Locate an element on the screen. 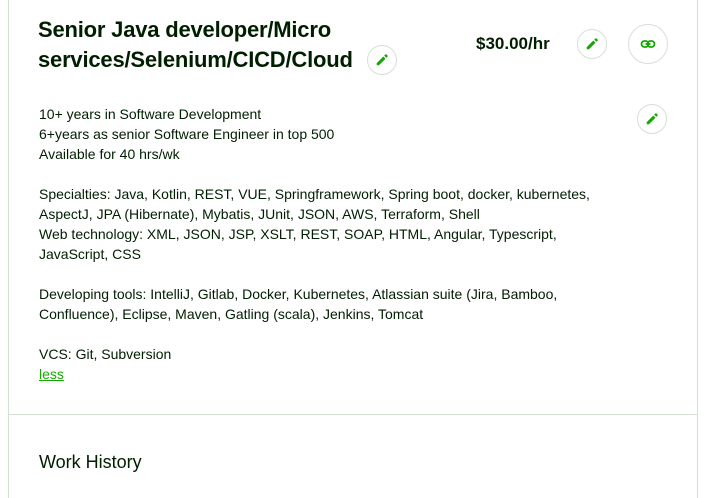 Image resolution: width=714 pixels, height=498 pixels. less-line: less is located at coordinates (334, 374).